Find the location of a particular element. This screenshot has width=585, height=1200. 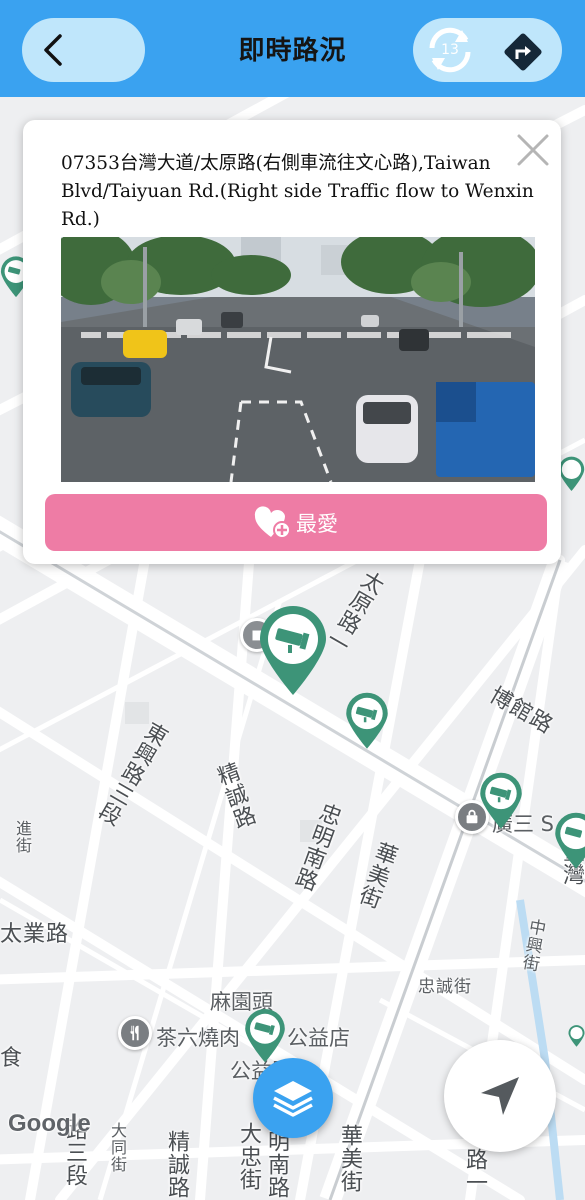

refresh-button: 13 is located at coordinates (450, 50).